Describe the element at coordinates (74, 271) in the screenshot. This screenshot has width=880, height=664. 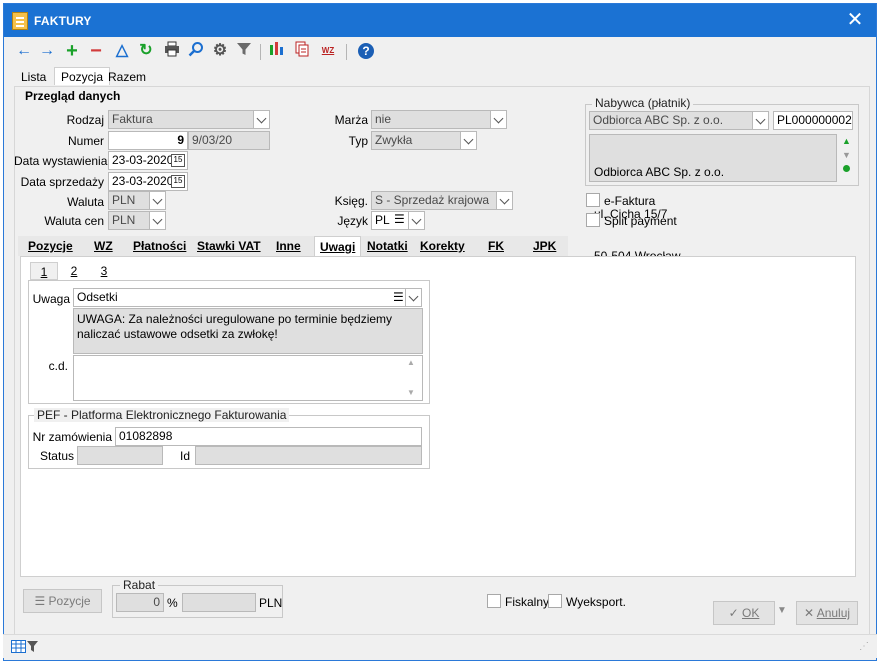
I see `tab-page-2: 2` at that location.